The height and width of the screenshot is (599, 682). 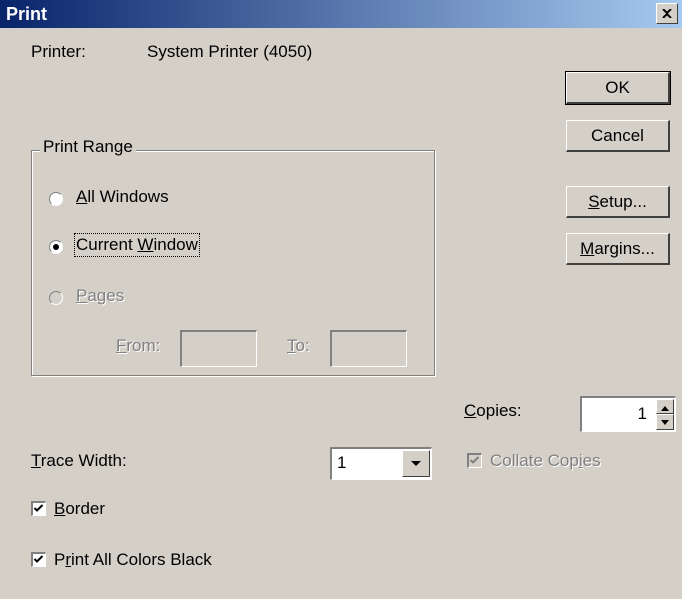 I want to click on copies-up-button, so click(x=665, y=406).